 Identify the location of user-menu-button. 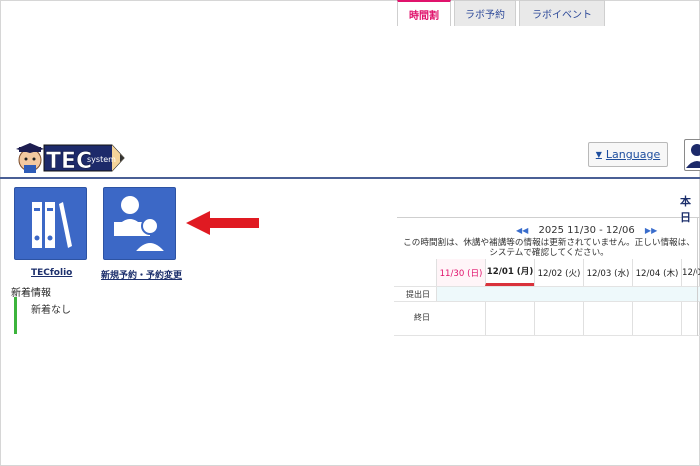
(692, 155).